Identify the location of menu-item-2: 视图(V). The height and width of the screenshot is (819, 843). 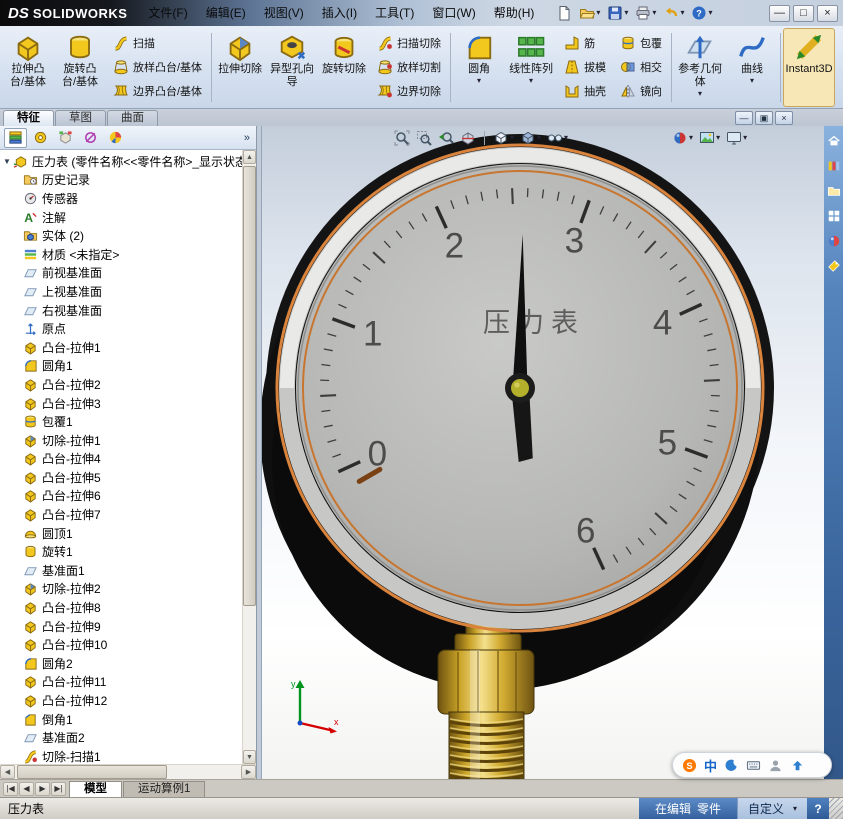
(284, 13).